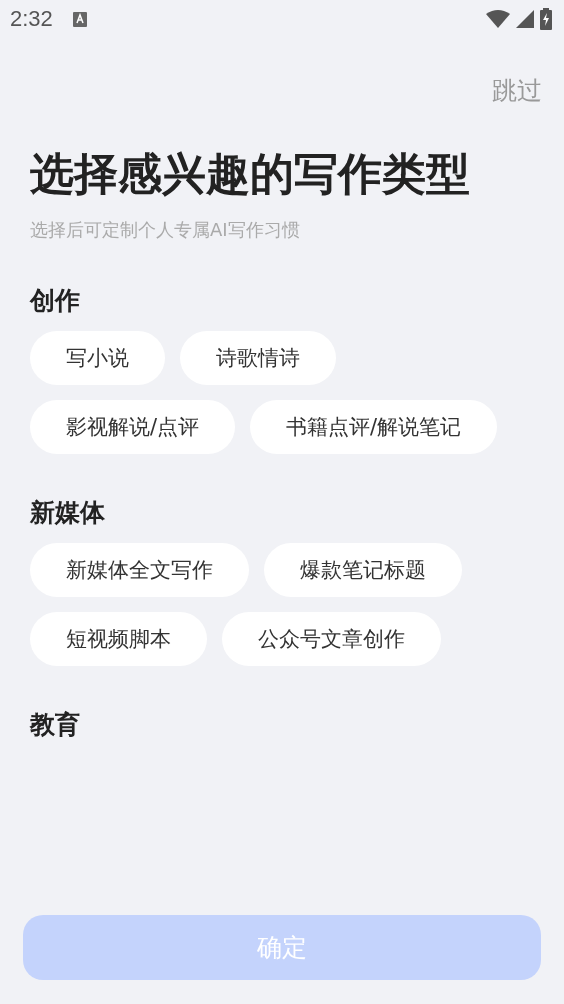 This screenshot has height=1004, width=564. I want to click on section-heading: 创作, so click(55, 301).